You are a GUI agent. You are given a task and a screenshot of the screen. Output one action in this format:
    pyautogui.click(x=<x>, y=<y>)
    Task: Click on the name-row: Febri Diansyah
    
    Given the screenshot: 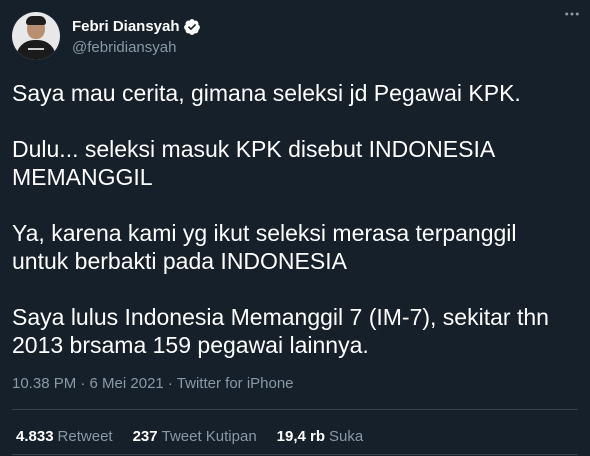 What is the action you would take?
    pyautogui.click(x=136, y=27)
    